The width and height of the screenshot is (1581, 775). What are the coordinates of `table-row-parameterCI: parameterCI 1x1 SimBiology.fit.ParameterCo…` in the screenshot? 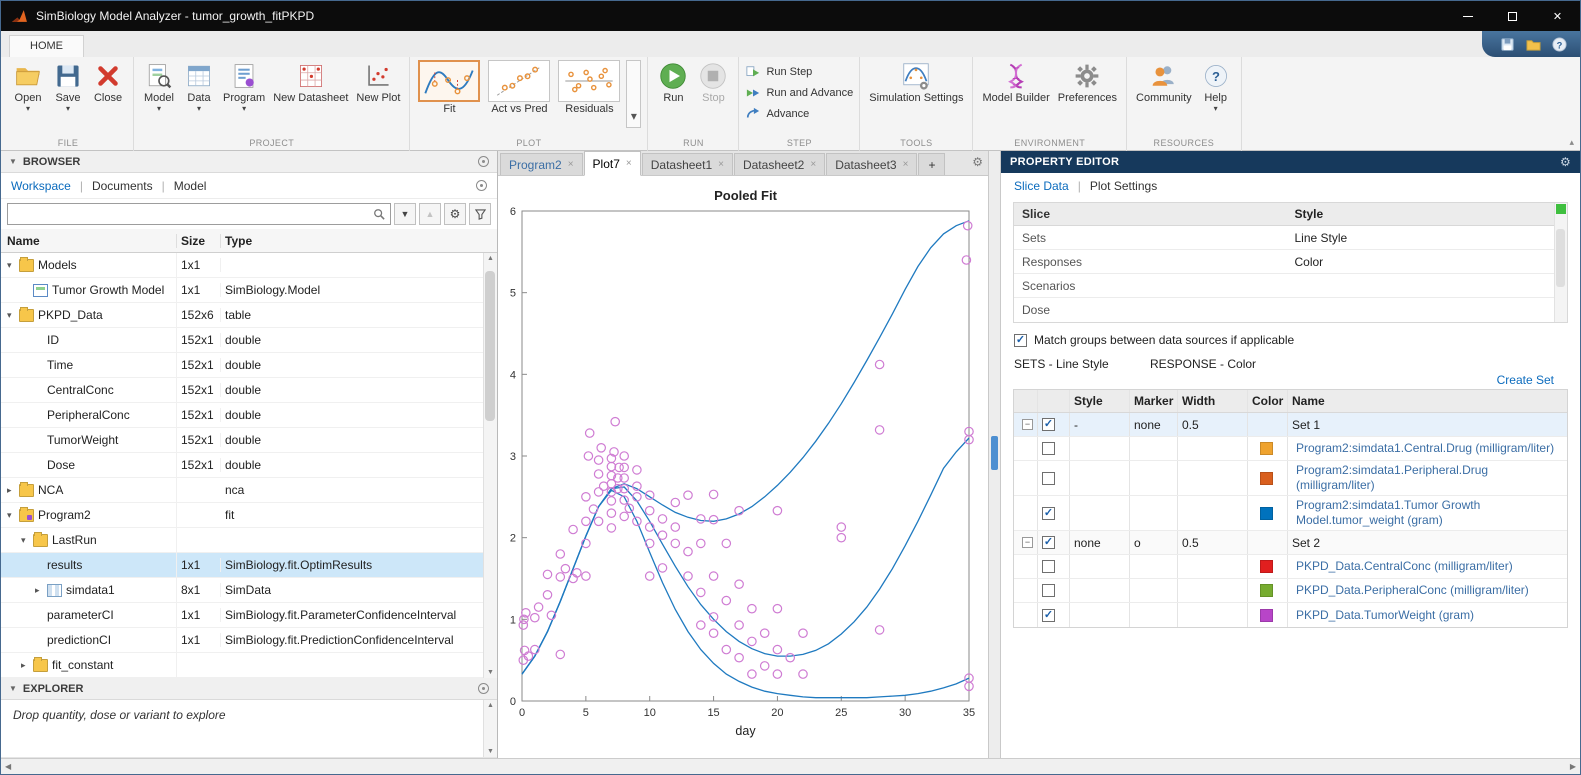 It's located at (249, 615).